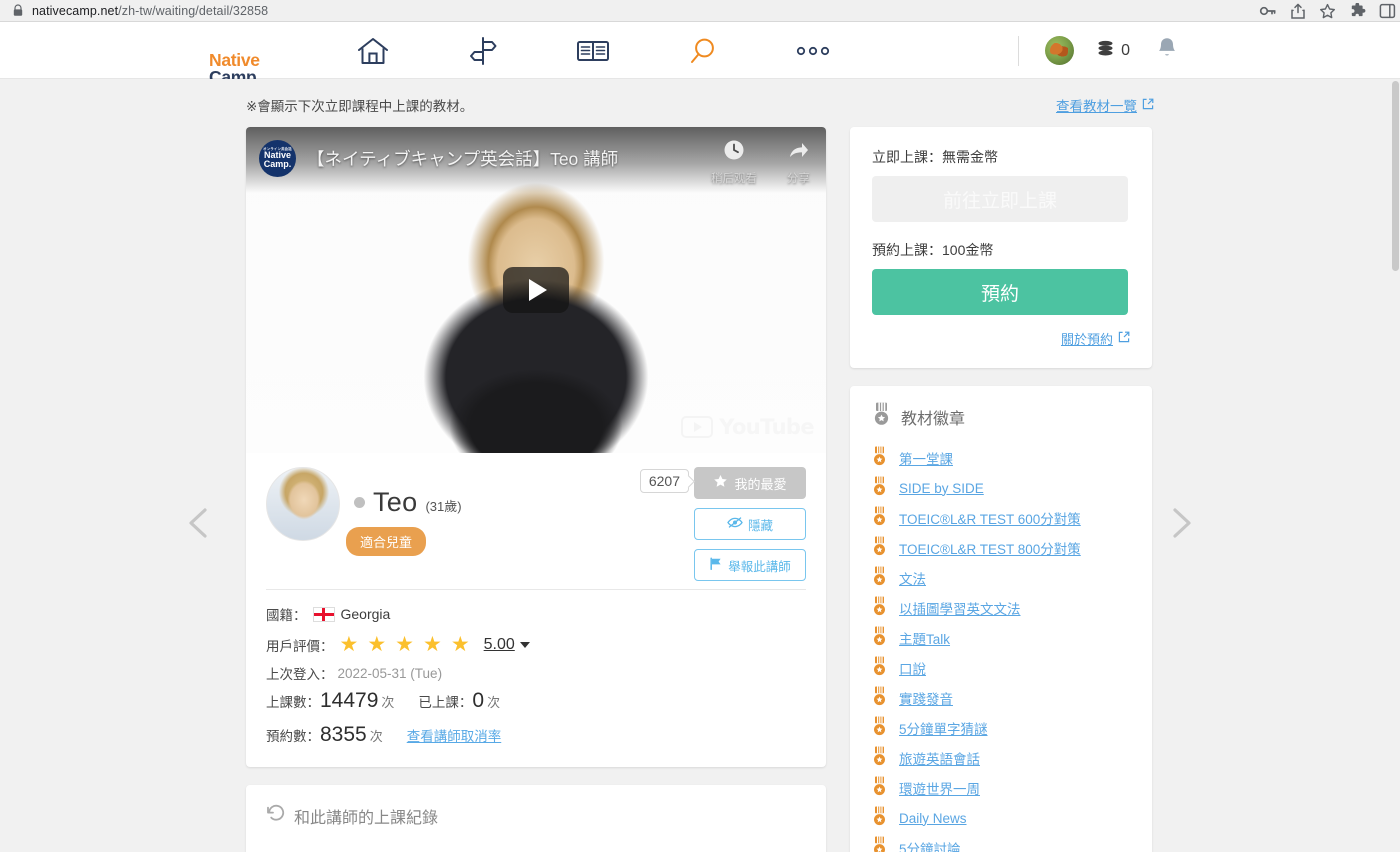  Describe the element at coordinates (193, 10) in the screenshot. I see `url-path: /zh-tw/waiting/detail/32858` at that location.